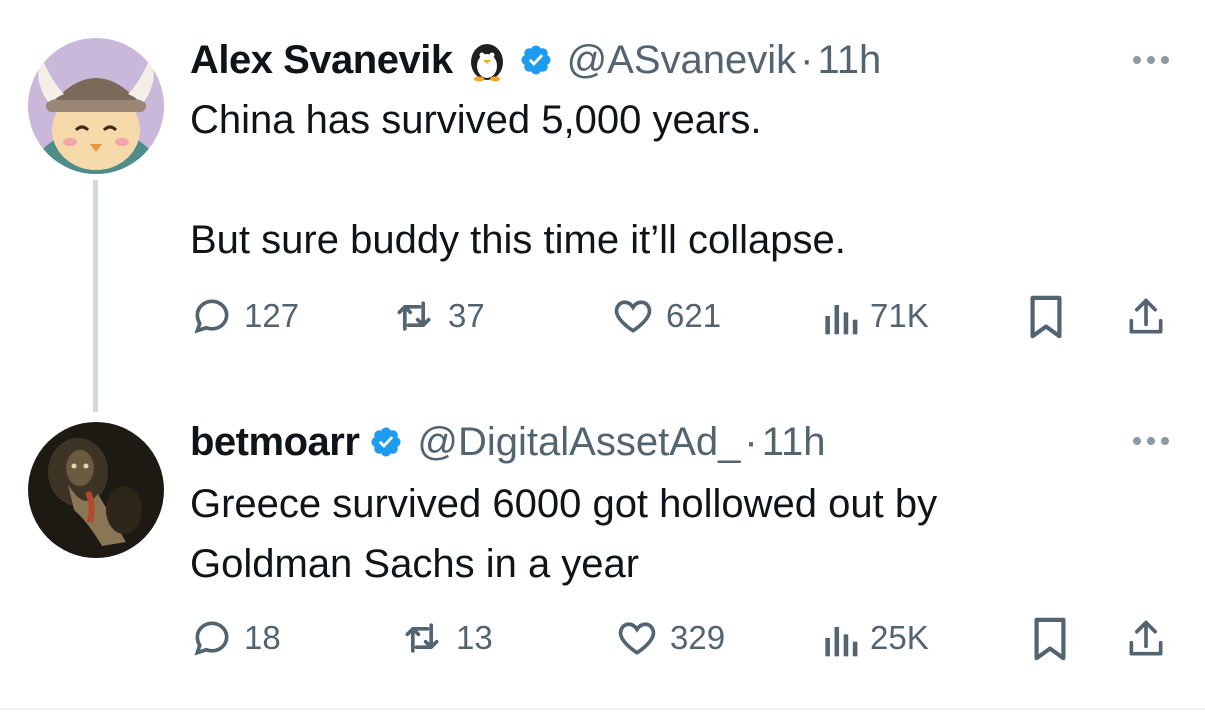 The height and width of the screenshot is (718, 1205). What do you see at coordinates (899, 315) in the screenshot?
I see `view-count: 71K` at bounding box center [899, 315].